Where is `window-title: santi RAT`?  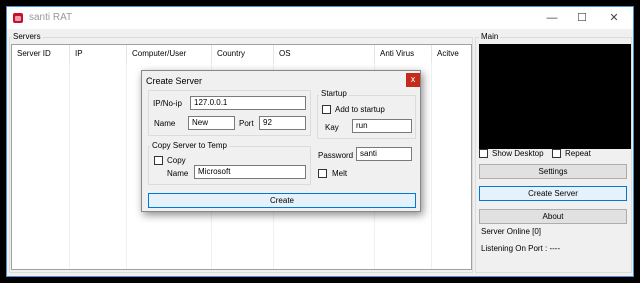 window-title: santi RAT is located at coordinates (51, 17).